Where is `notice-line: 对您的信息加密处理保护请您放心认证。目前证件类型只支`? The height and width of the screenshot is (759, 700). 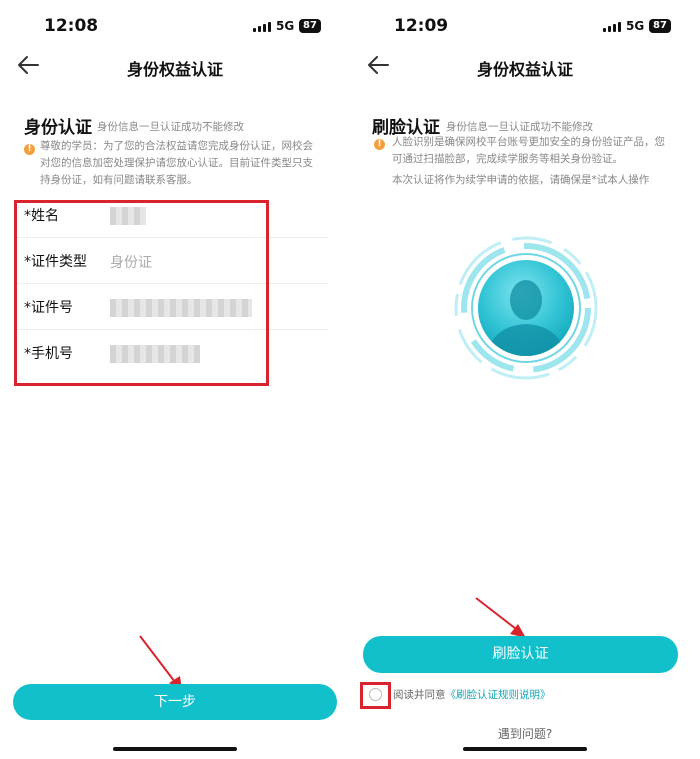
notice-line: 对您的信息加密处理保护请您放心认证。目前证件类型只支 is located at coordinates (176, 163).